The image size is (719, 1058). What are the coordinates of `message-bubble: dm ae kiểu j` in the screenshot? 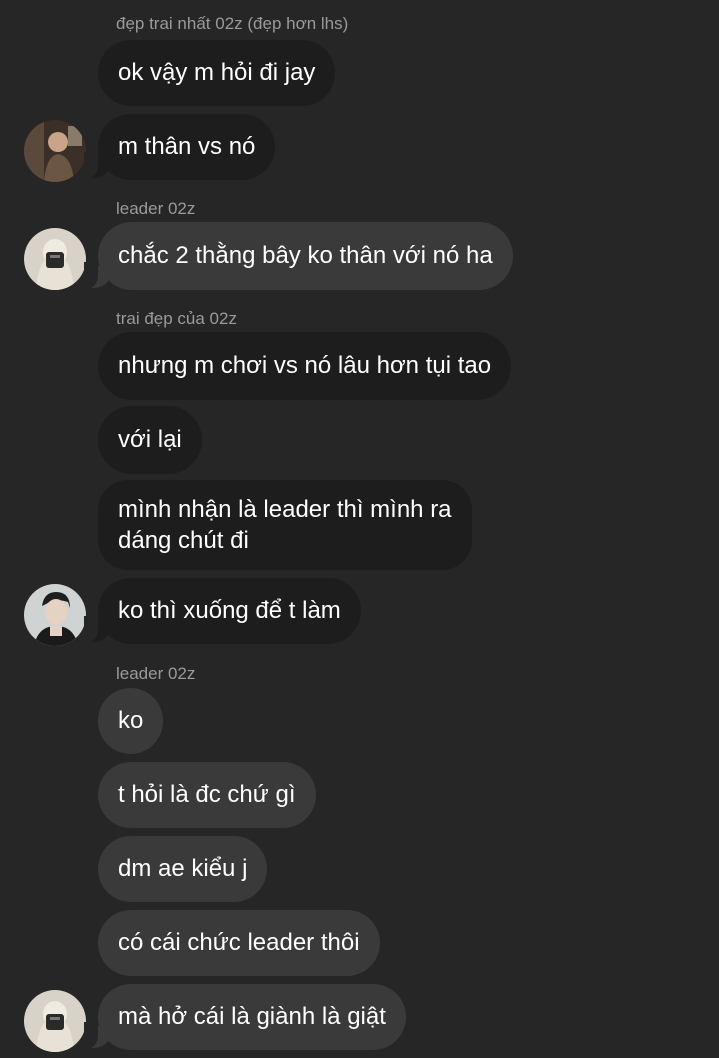 It's located at (183, 869).